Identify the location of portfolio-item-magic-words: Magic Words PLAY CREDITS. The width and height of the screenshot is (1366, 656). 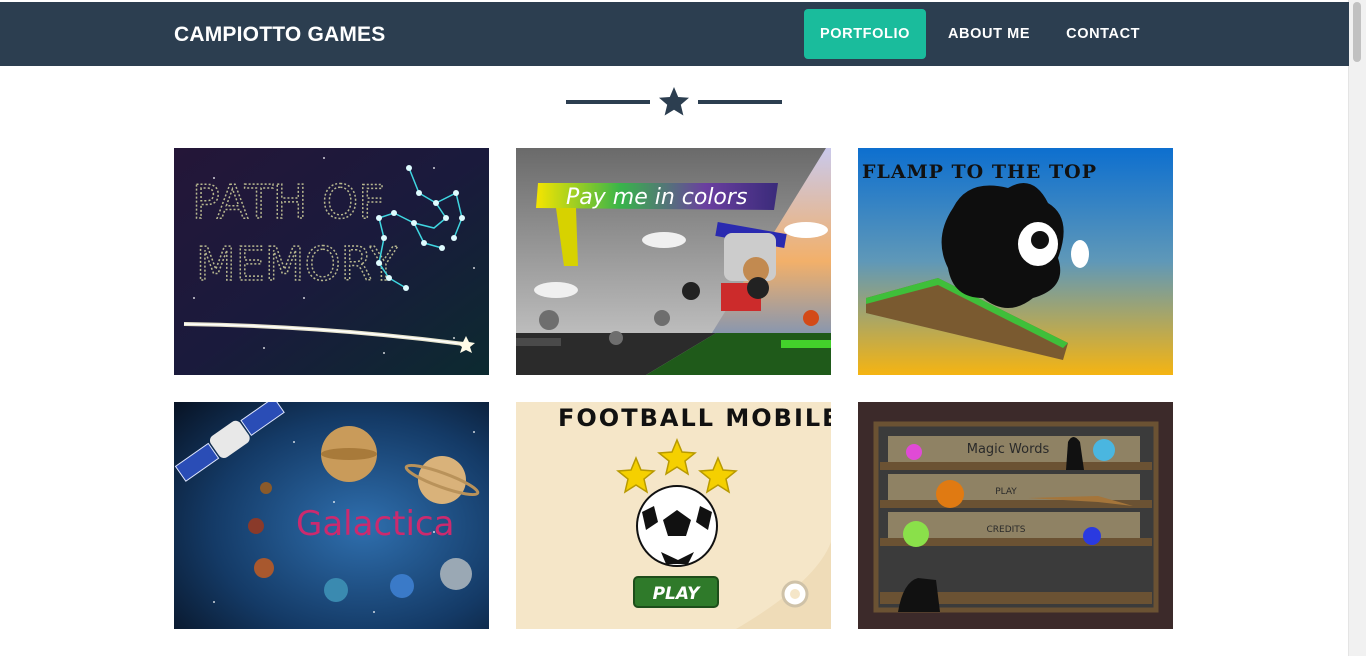
(1015, 515).